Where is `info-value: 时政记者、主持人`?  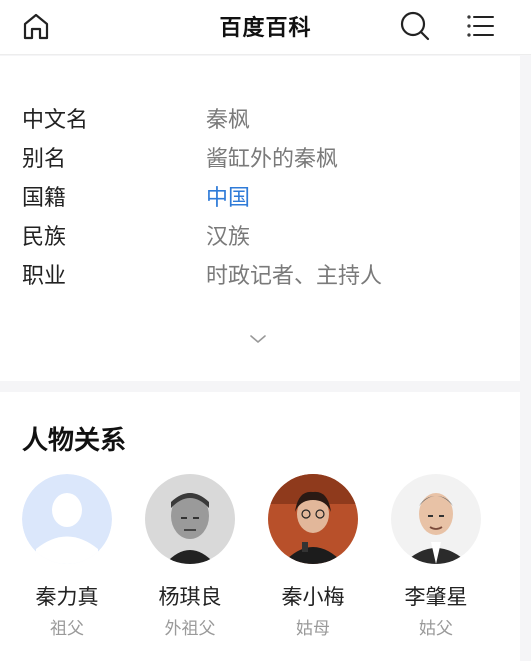 info-value: 时政记者、主持人 is located at coordinates (294, 276).